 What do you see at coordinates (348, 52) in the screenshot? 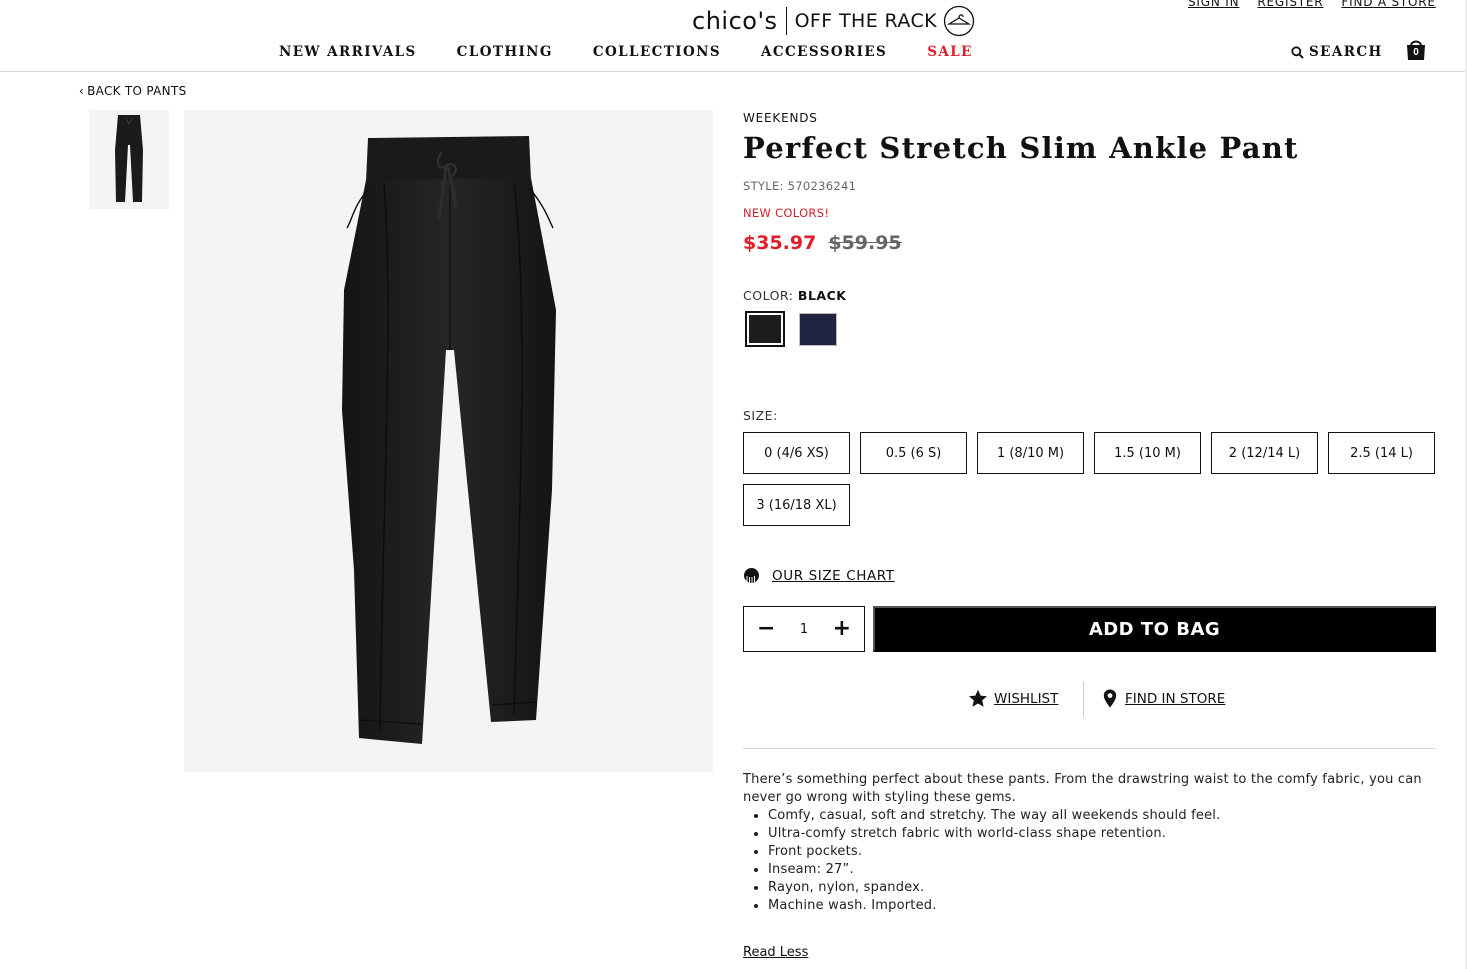
I see `nav-new-arrivals: NEW ARRIVALS` at bounding box center [348, 52].